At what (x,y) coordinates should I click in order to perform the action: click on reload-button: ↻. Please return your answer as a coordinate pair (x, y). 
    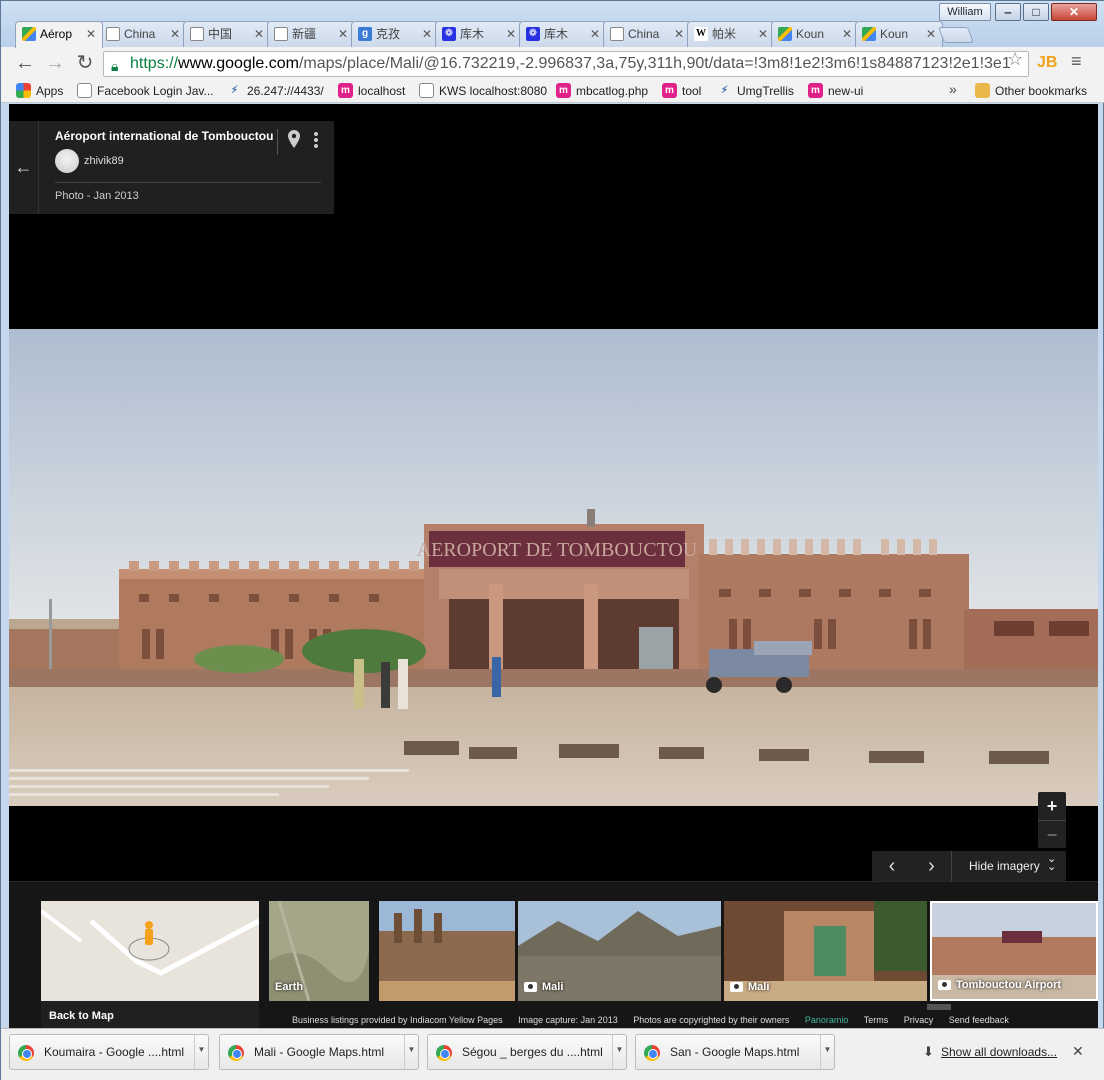
    Looking at the image, I should click on (85, 63).